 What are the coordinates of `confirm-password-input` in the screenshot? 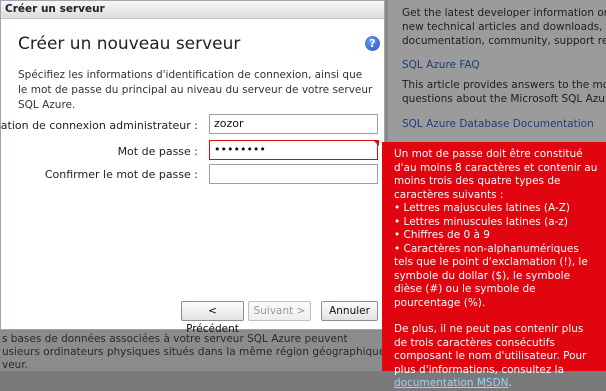 It's located at (293, 174).